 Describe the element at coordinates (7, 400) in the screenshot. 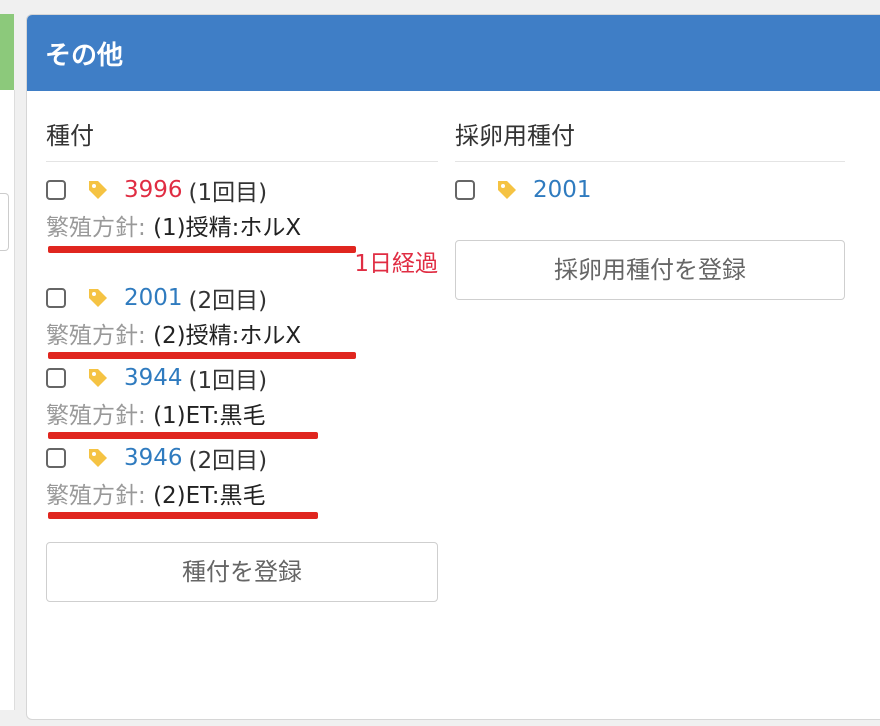

I see `adjacent-panel-edge` at that location.